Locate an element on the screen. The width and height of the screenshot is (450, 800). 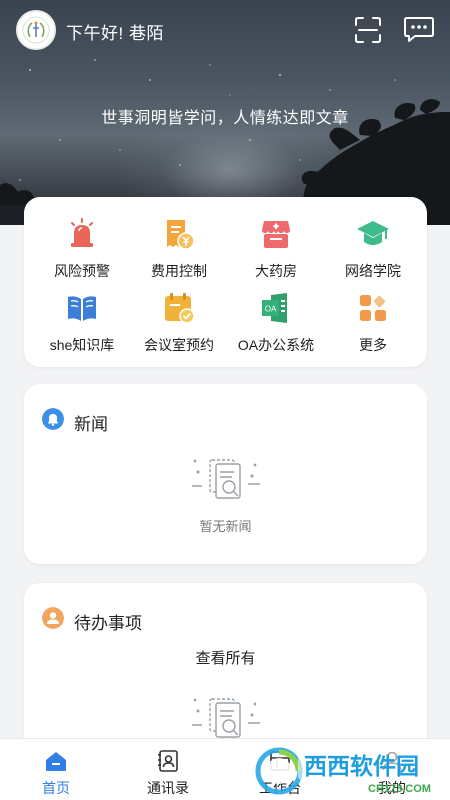
nav-contacts: 通讯录 is located at coordinates (168, 769).